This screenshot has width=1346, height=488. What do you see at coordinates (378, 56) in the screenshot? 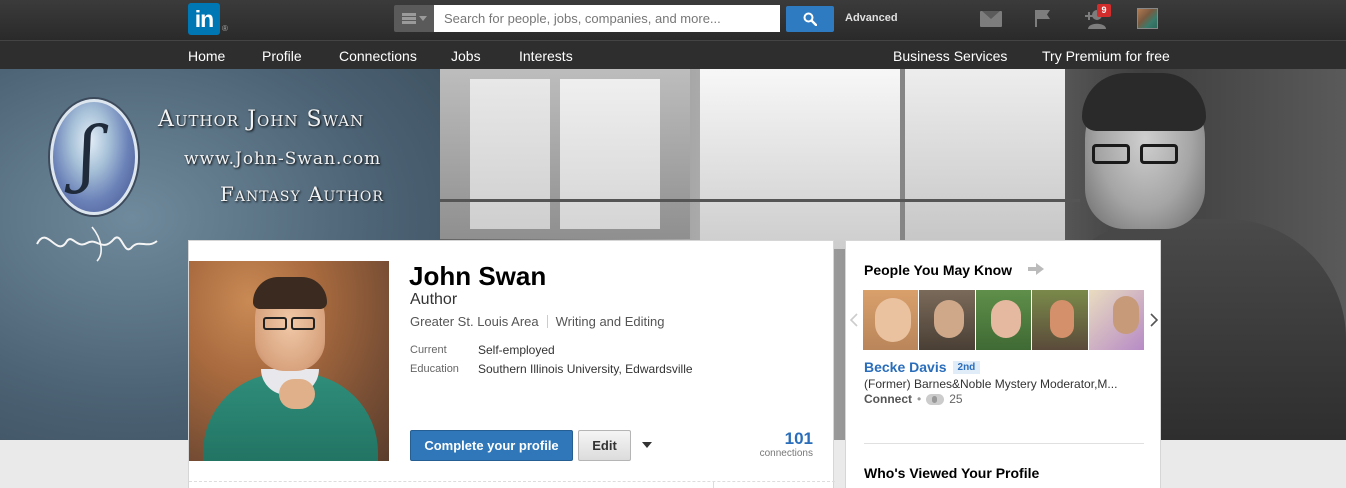
I see `nav-connections: Connections` at bounding box center [378, 56].